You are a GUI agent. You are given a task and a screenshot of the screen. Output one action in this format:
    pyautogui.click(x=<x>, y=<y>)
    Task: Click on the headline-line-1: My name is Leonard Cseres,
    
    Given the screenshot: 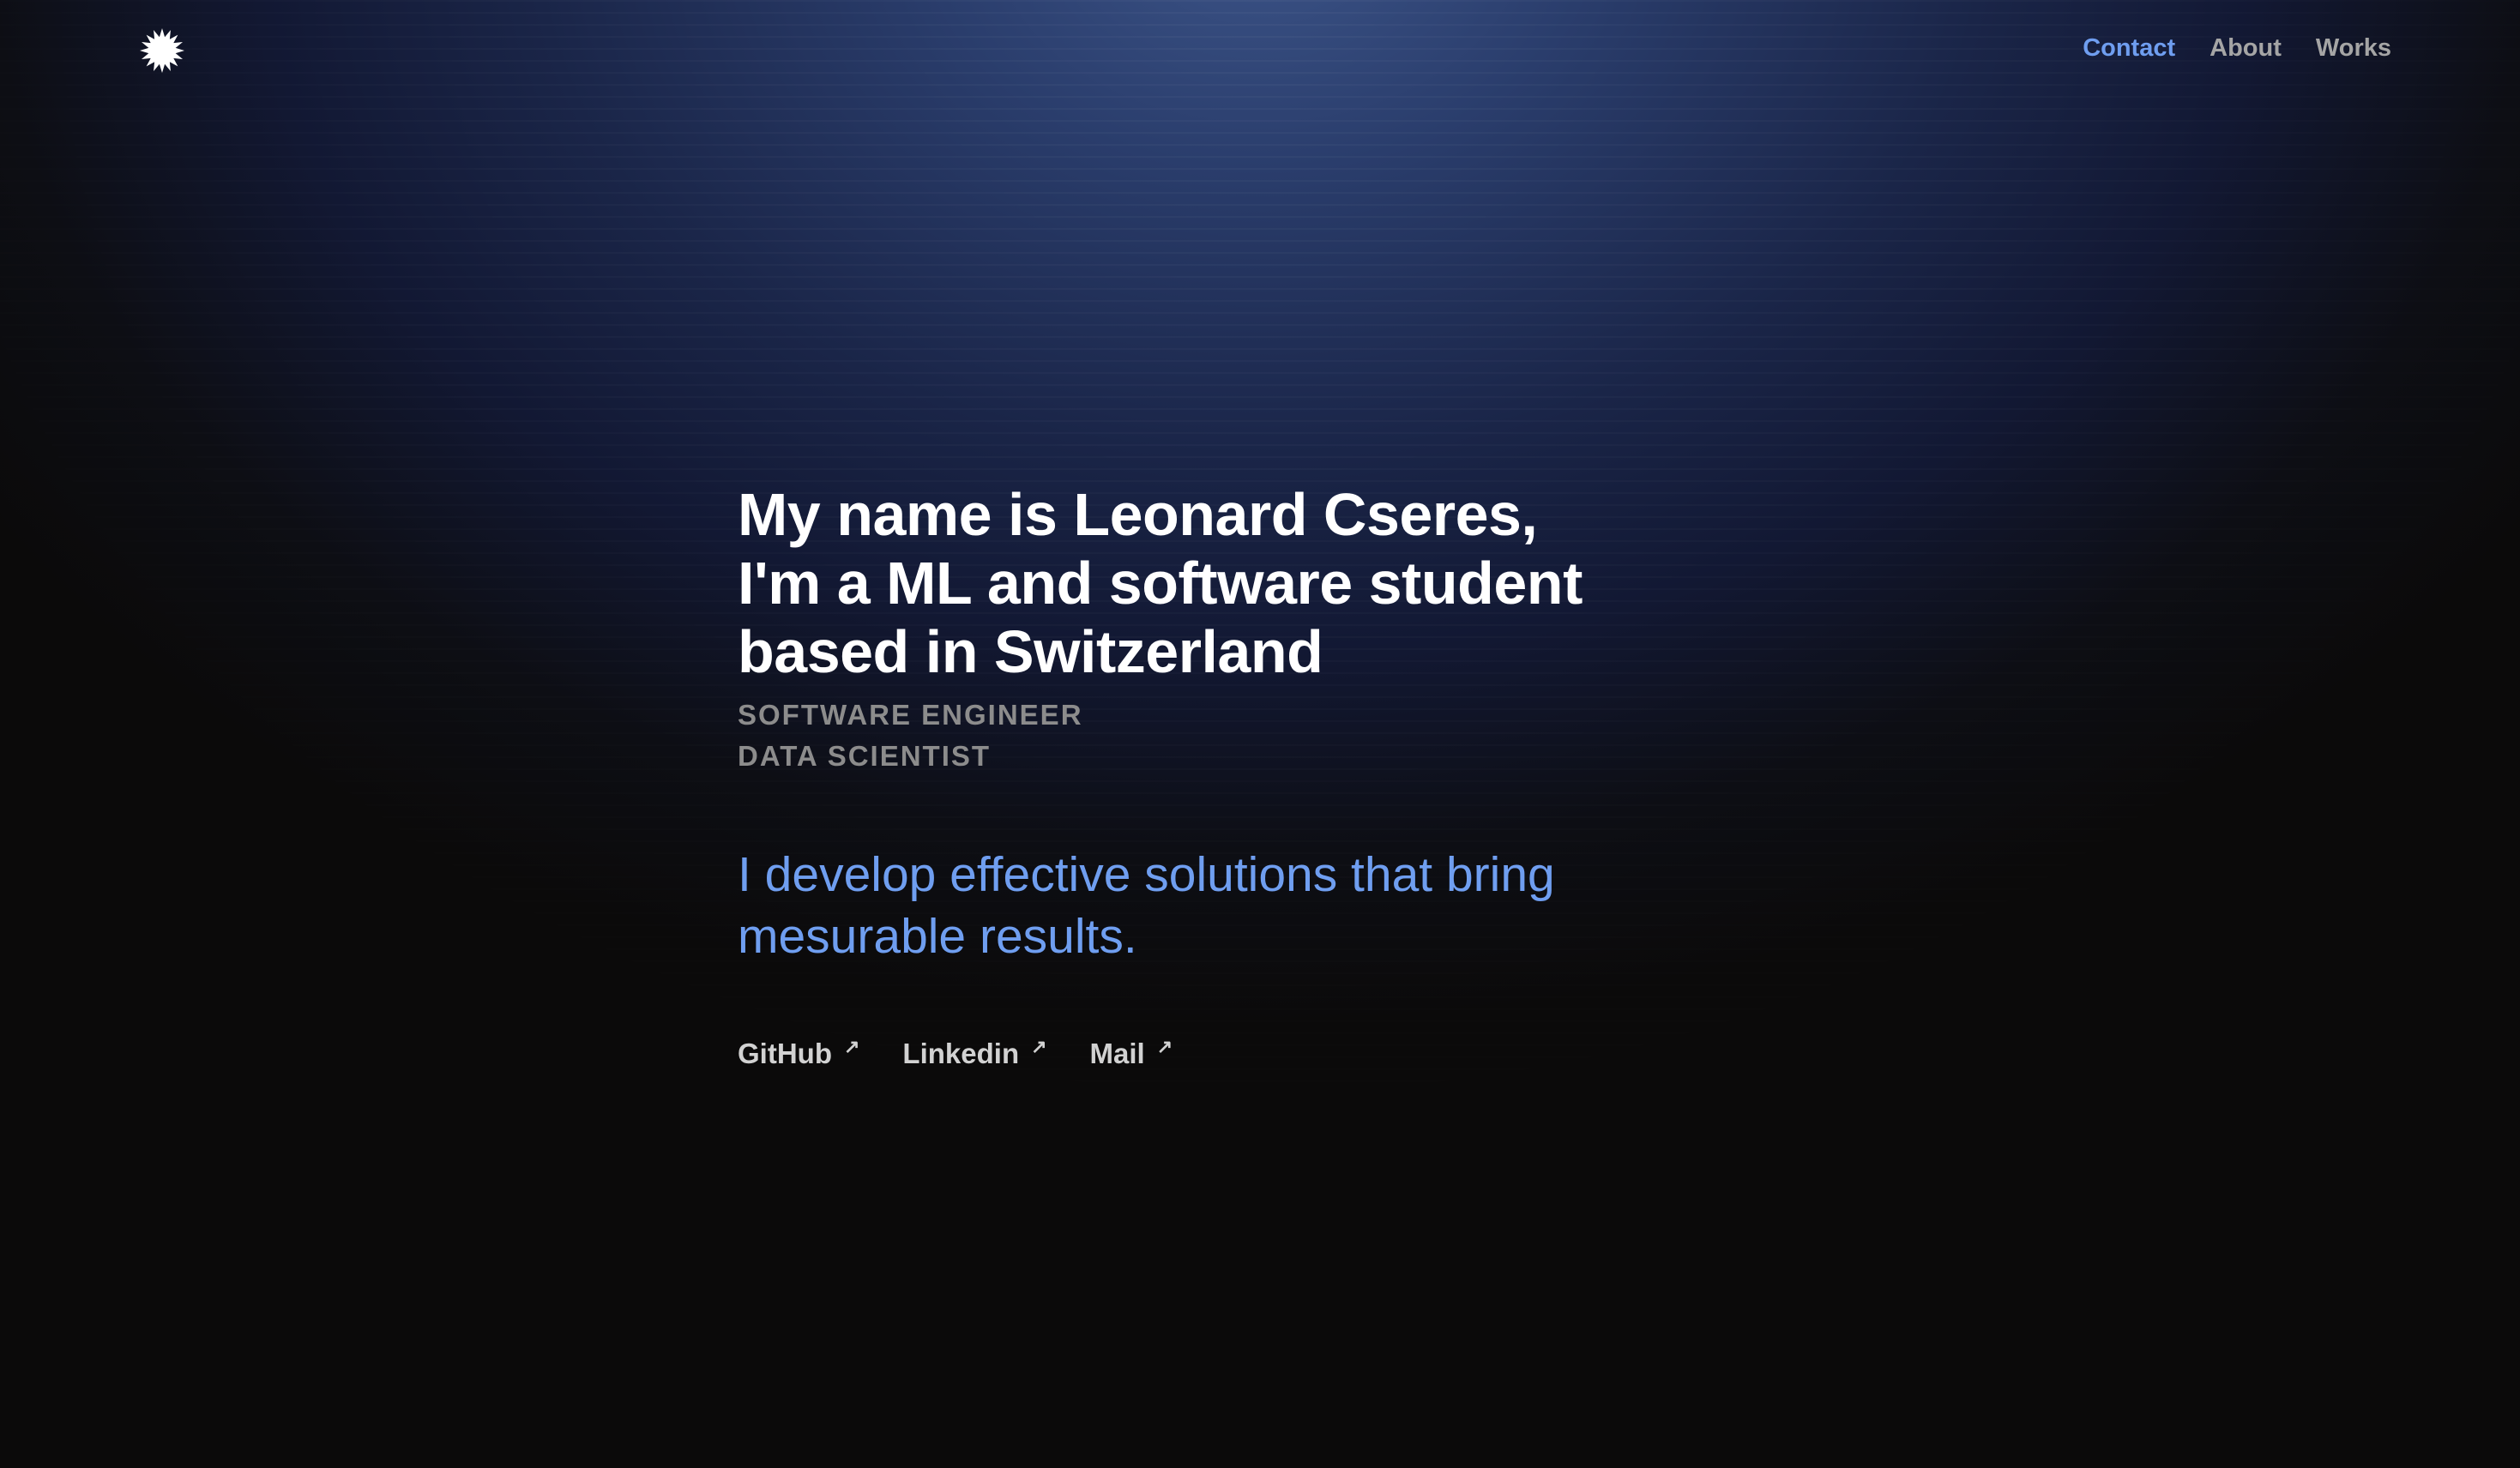 What is the action you would take?
    pyautogui.click(x=1138, y=514)
    